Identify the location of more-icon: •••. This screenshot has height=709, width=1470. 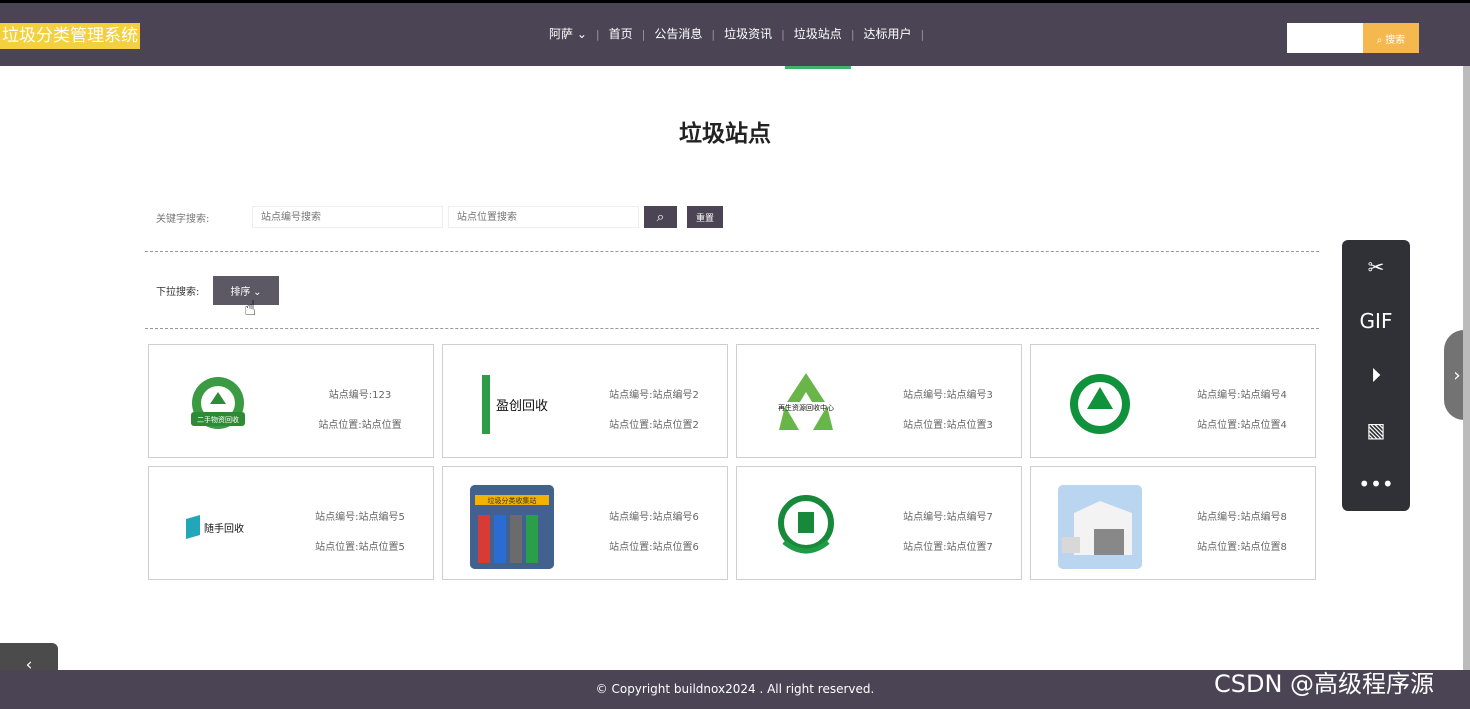
(1375, 484).